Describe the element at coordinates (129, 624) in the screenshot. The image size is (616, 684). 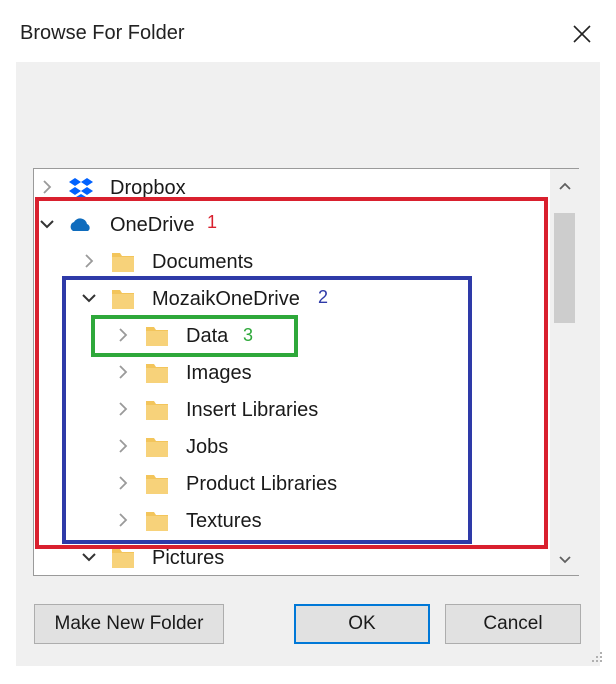
I see `make-new-folder-button: Make New Folder` at that location.